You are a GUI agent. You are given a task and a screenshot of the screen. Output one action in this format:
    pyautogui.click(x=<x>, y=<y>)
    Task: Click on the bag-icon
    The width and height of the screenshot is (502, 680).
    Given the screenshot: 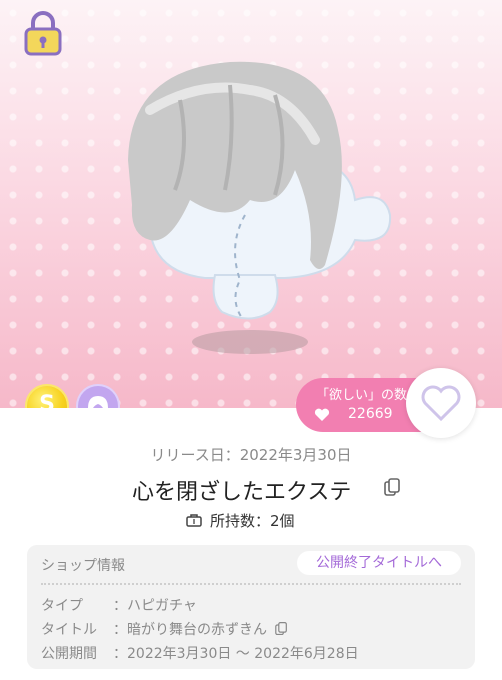 What is the action you would take?
    pyautogui.click(x=194, y=520)
    